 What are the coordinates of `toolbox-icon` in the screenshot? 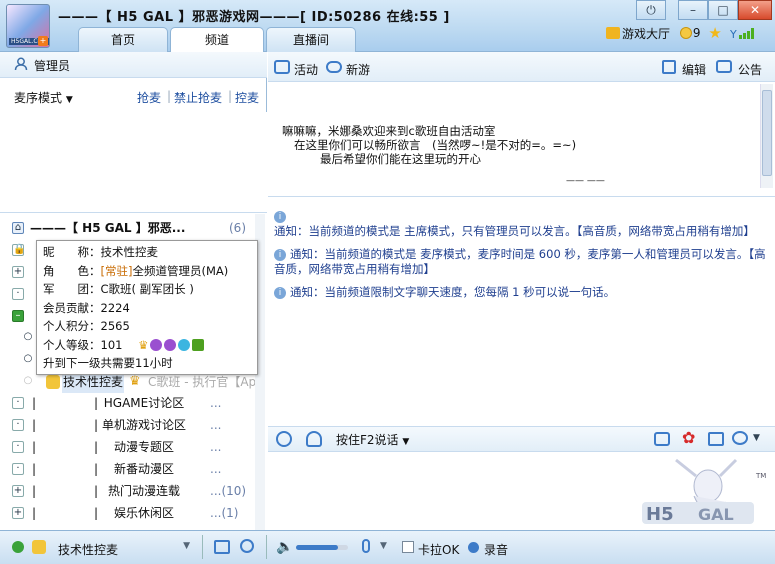 It's located at (716, 439).